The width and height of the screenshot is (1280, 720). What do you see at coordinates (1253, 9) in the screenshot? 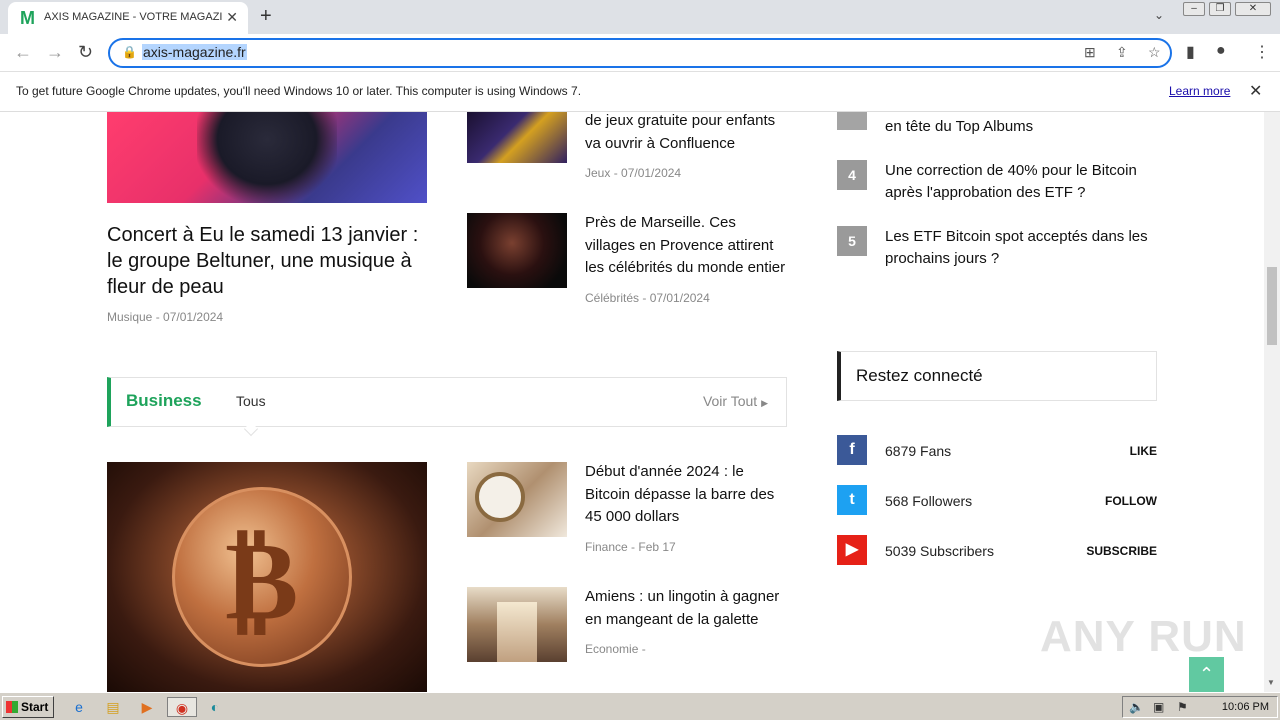
I see `close-window-button: ✕` at bounding box center [1253, 9].